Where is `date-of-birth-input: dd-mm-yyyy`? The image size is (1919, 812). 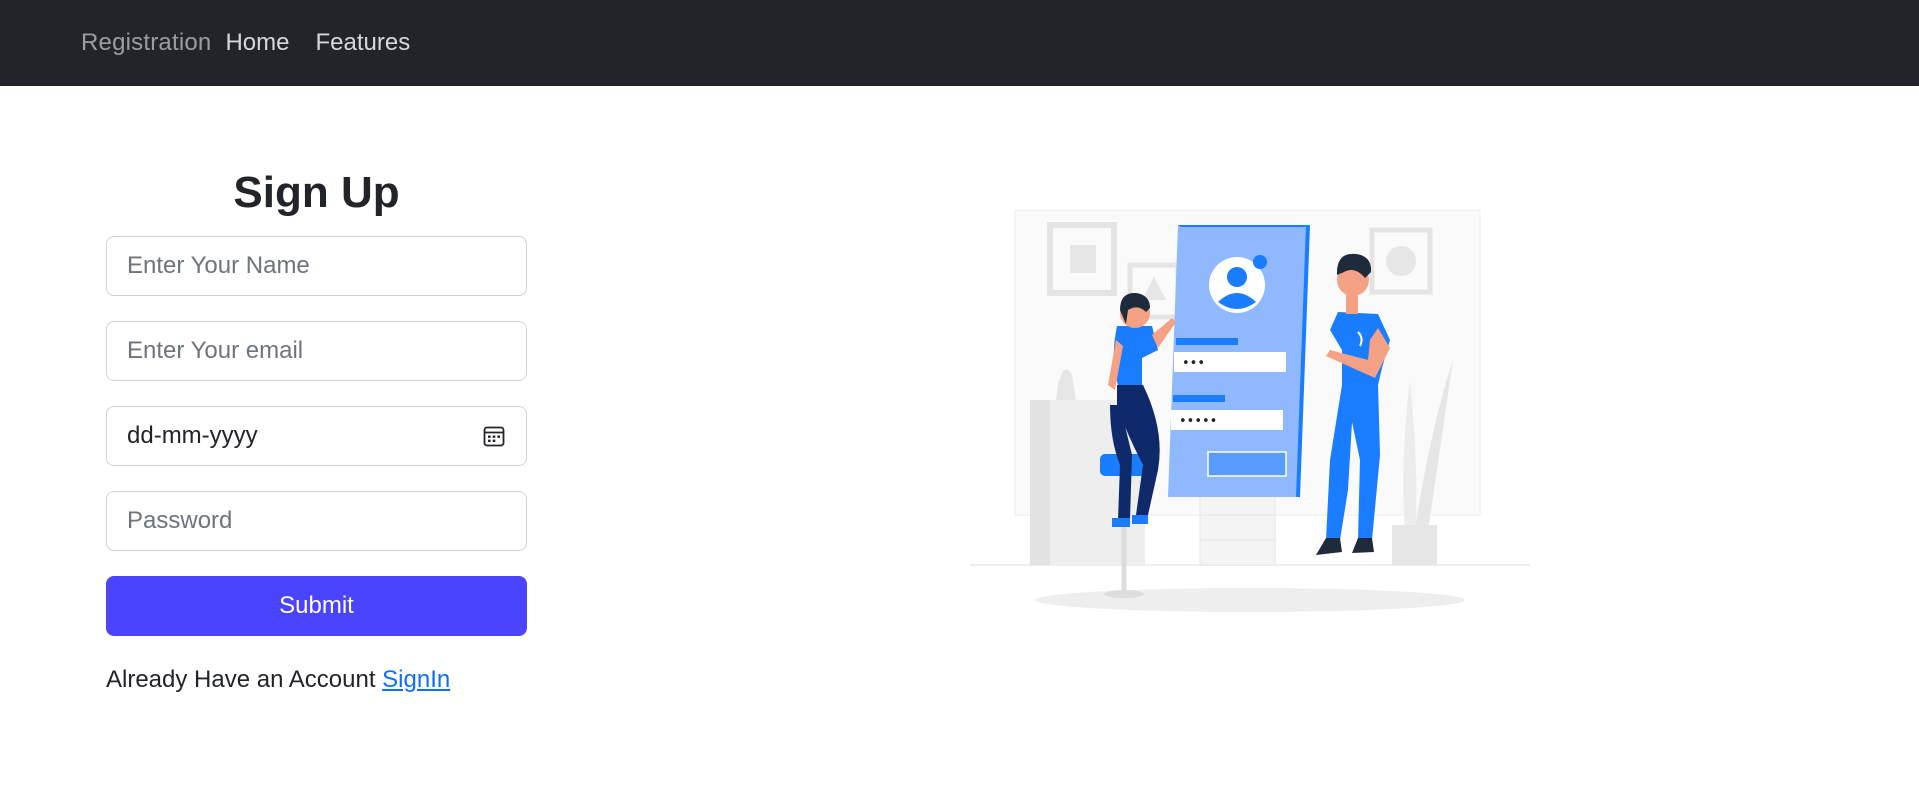 date-of-birth-input: dd-mm-yyyy is located at coordinates (316, 436).